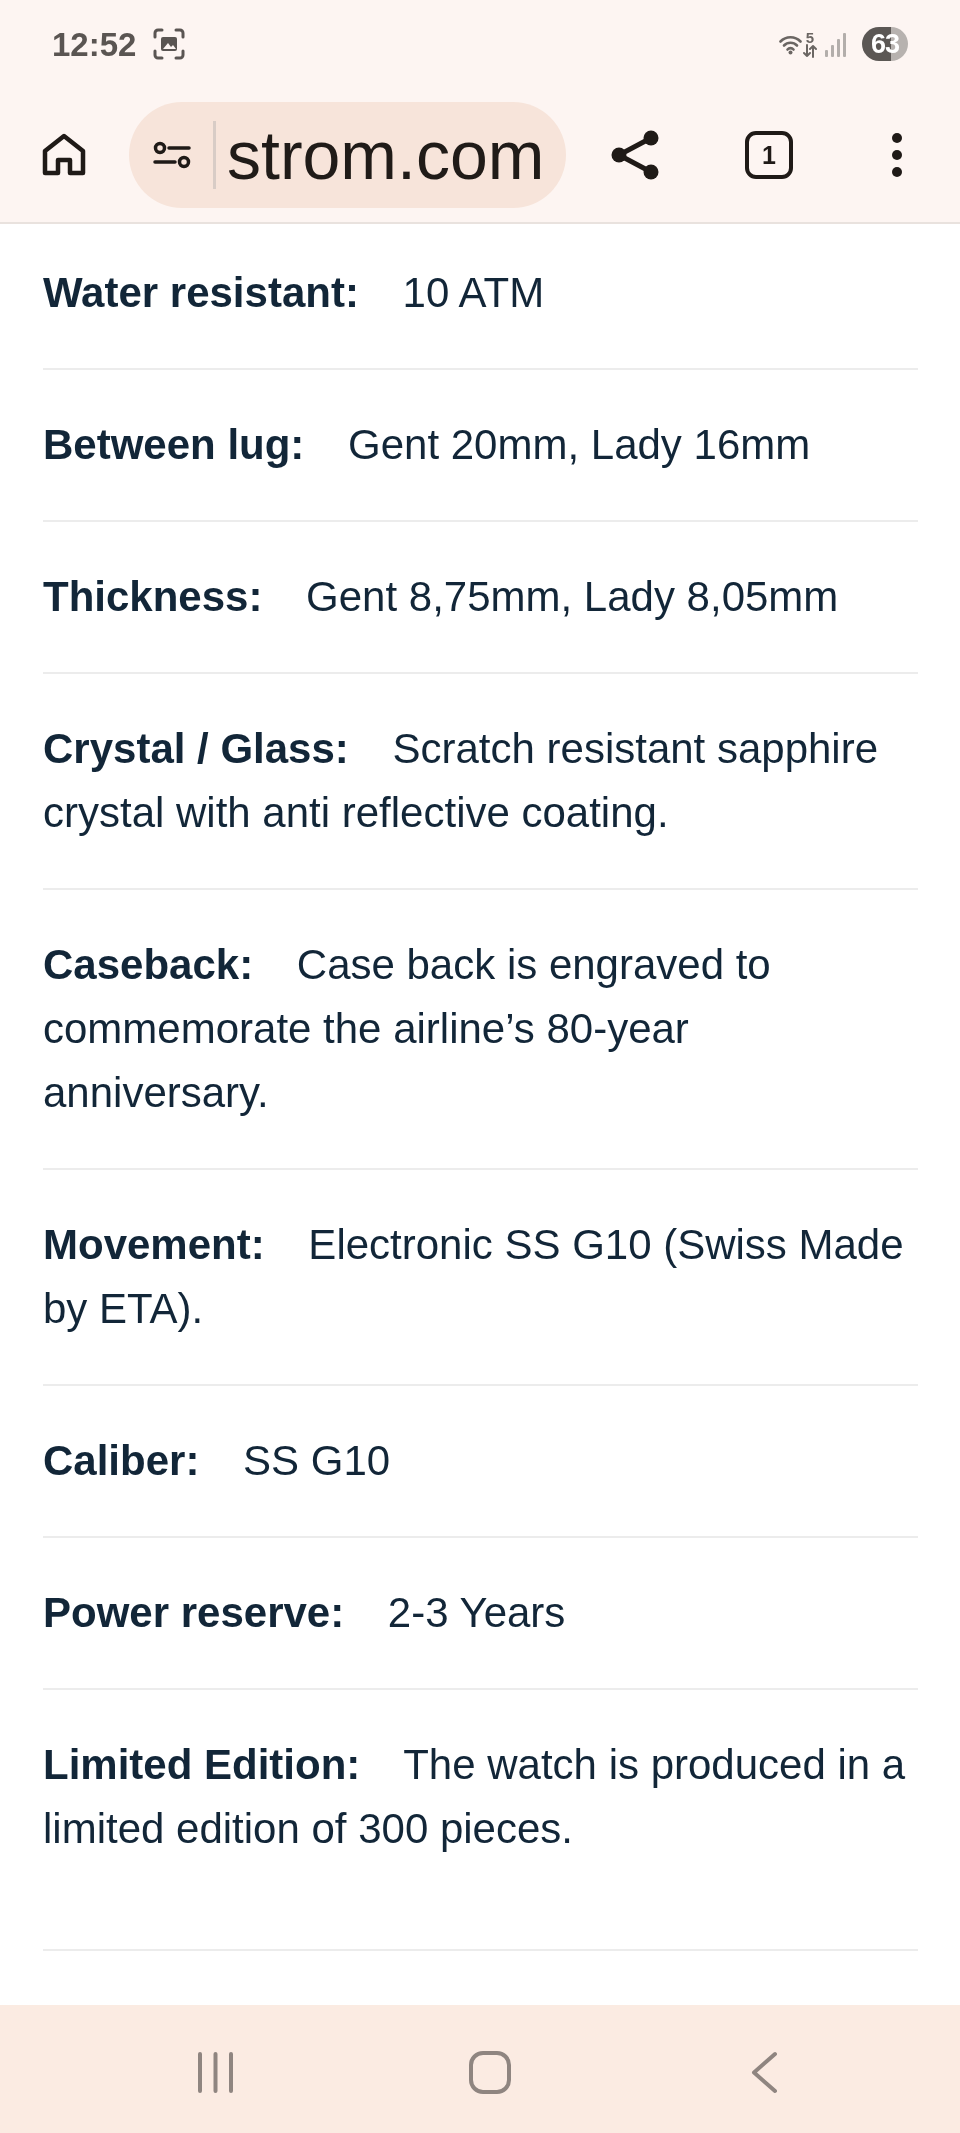 This screenshot has width=960, height=2133. I want to click on menu-icon, so click(897, 155).